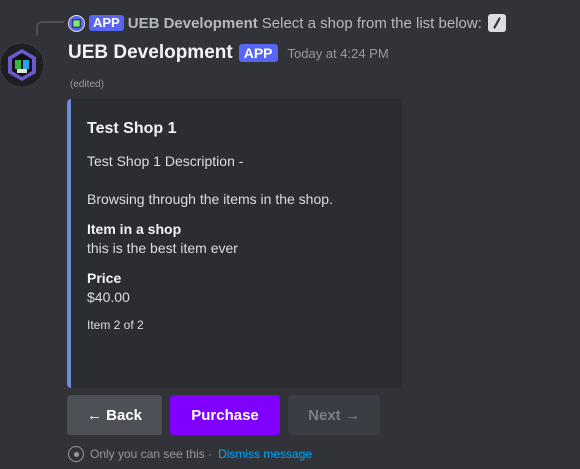  I want to click on bot-avatar-icon, so click(76, 23).